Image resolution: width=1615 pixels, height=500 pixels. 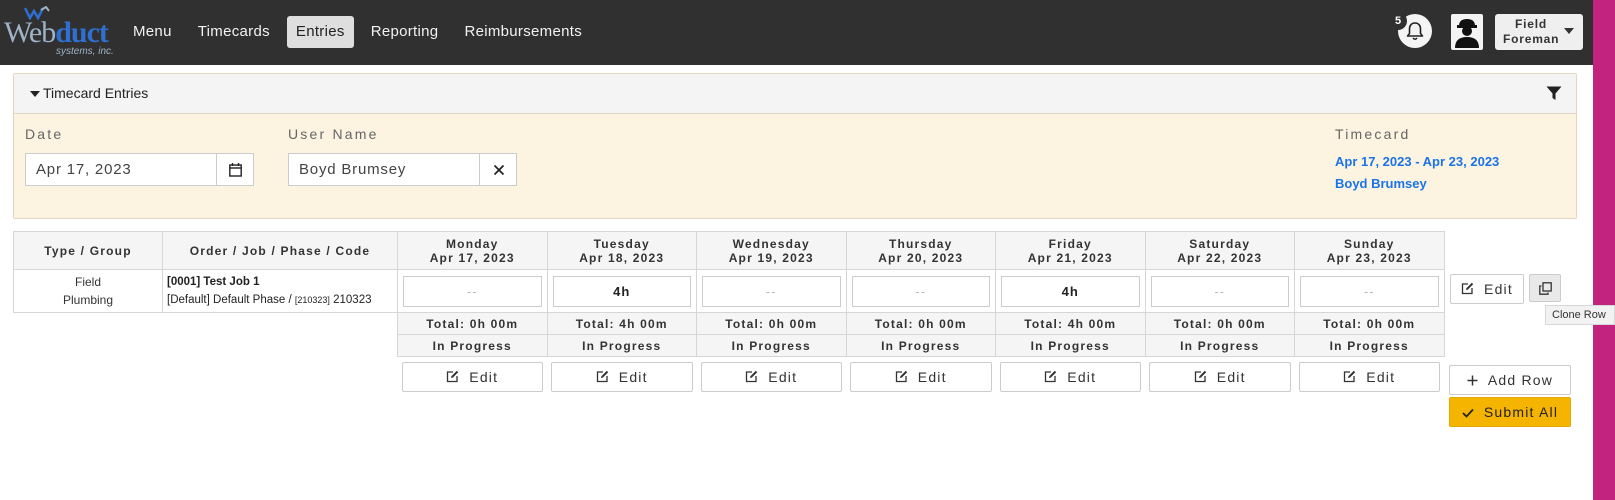 What do you see at coordinates (85, 51) in the screenshot?
I see `logo-subtitle: systems, inc.` at bounding box center [85, 51].